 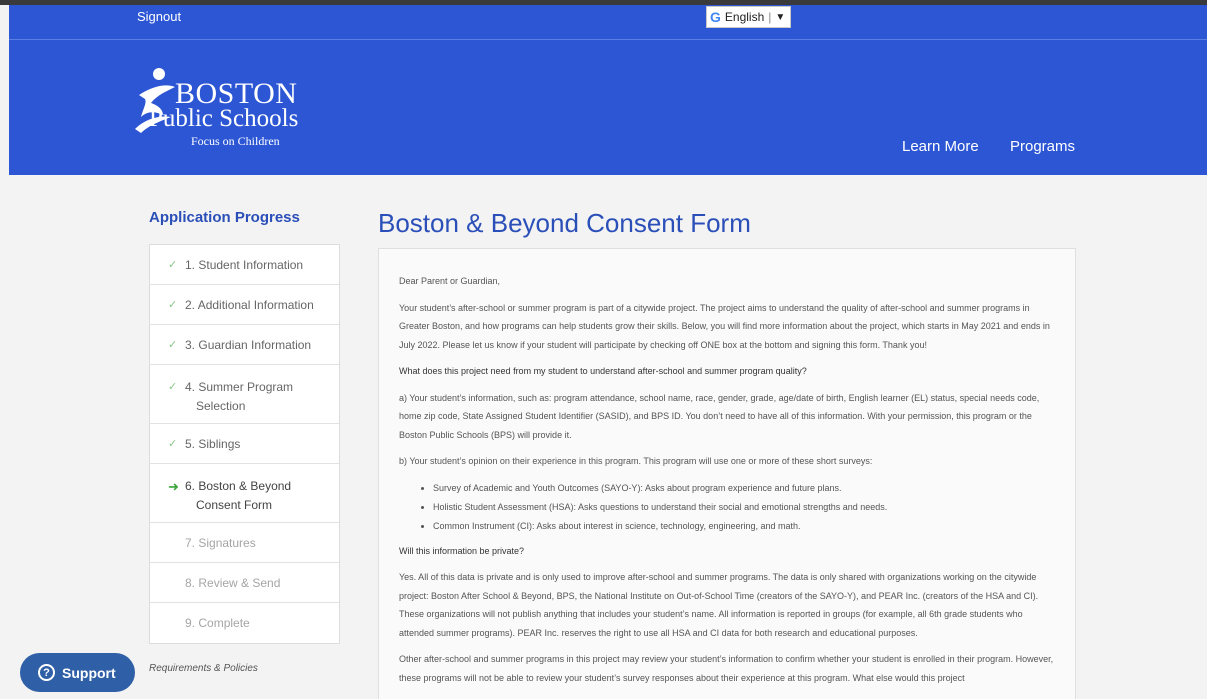 What do you see at coordinates (190, 623) in the screenshot?
I see `step-number: 9.` at bounding box center [190, 623].